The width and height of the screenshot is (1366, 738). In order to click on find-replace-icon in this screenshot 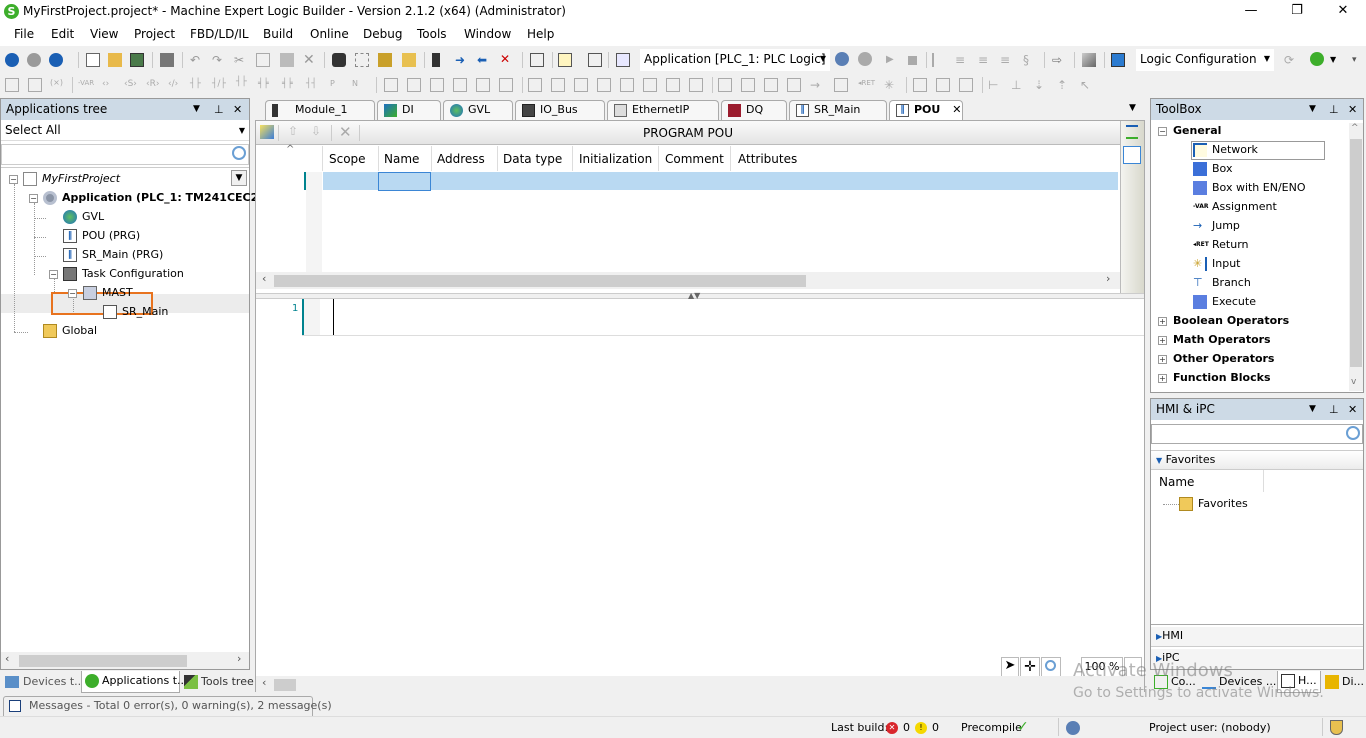, I will do `click(362, 60)`.